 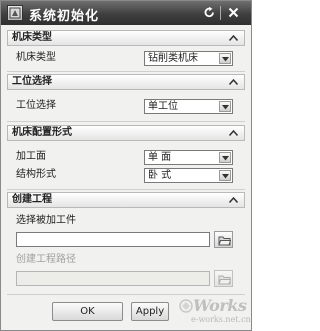 What do you see at coordinates (126, 133) in the screenshot?
I see `section-header-config: 机床配置形式` at bounding box center [126, 133].